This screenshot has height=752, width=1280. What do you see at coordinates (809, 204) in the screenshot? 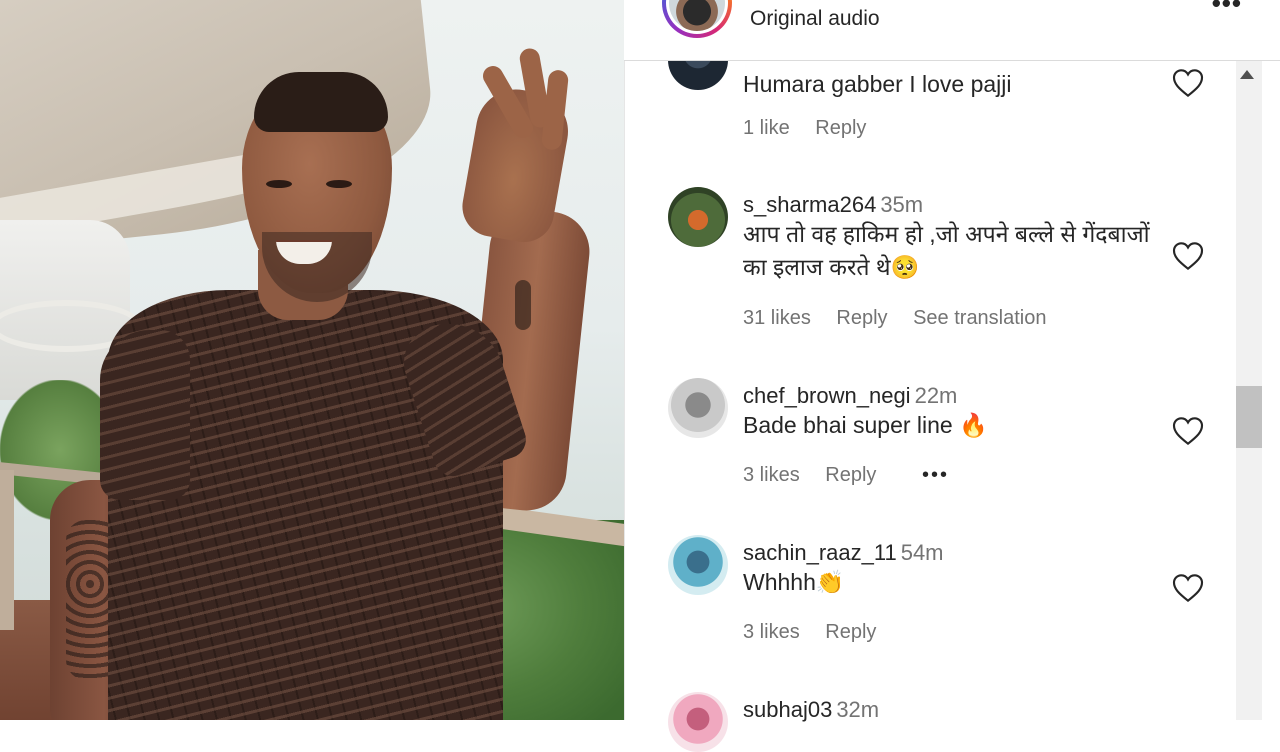
I see `comment-username: s_sharma264` at bounding box center [809, 204].